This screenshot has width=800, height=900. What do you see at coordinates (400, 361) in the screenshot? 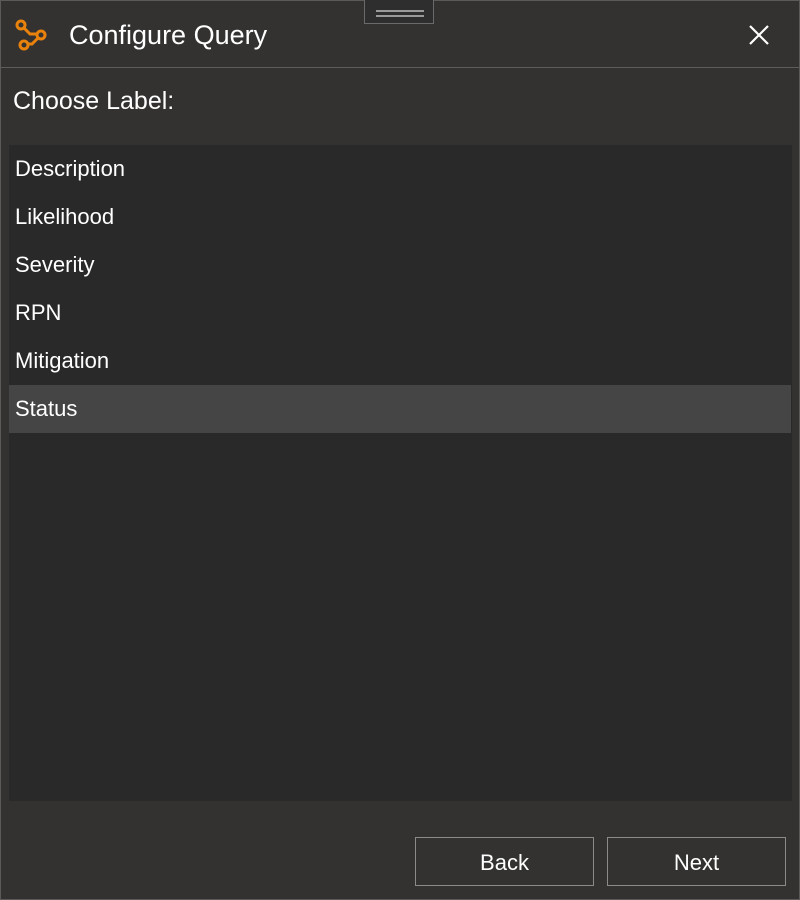
I see `list-item-mitigation: Mitigation` at bounding box center [400, 361].